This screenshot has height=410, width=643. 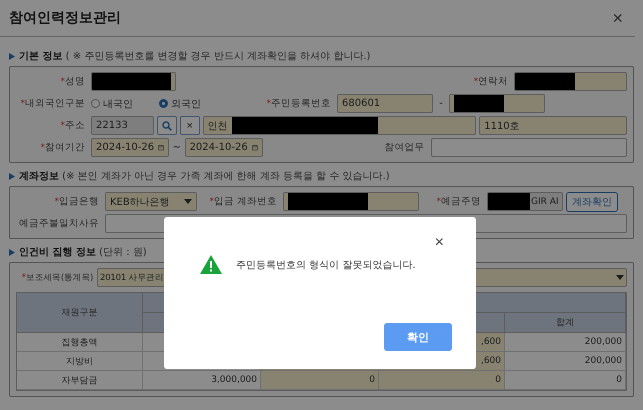 I want to click on field-label: 입금 계좌번호, so click(x=245, y=201).